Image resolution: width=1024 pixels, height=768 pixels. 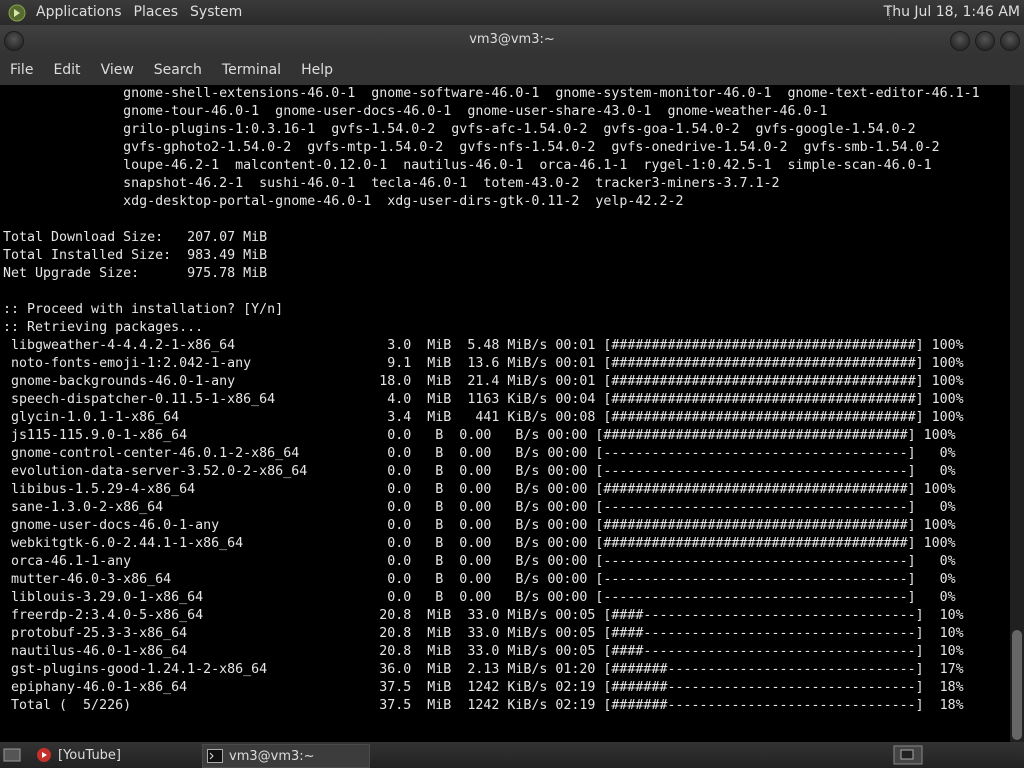 I want to click on task-youtube: [YouTube], so click(x=116, y=755).